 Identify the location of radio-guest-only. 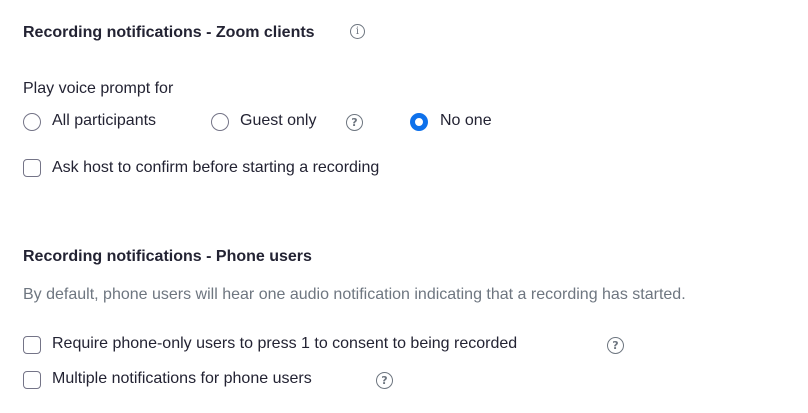
(220, 122).